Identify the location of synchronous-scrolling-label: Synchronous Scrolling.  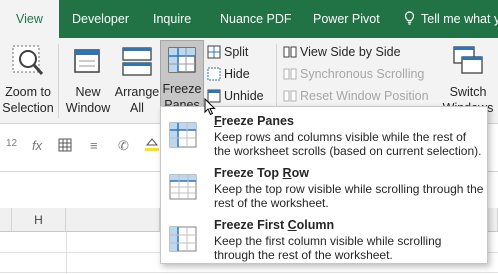
(362, 74).